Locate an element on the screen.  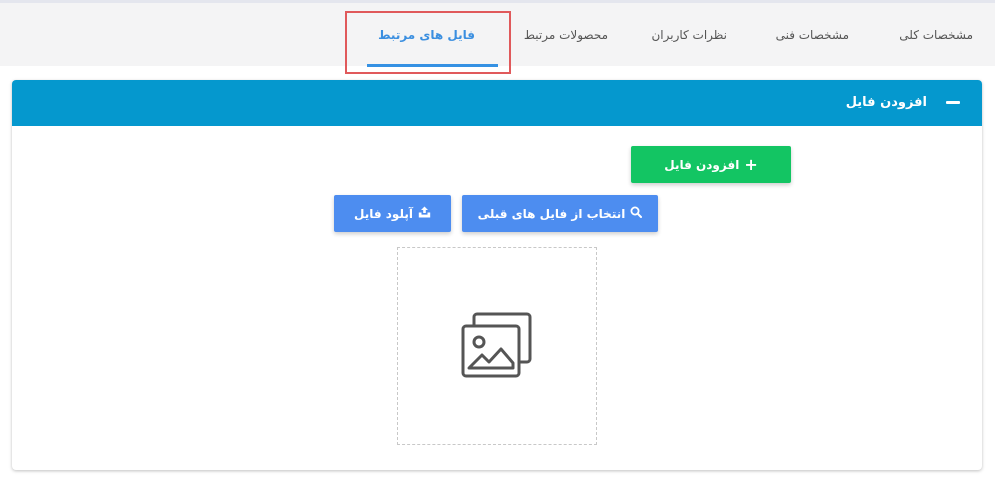
tab-user-reviews: نظرات کاربران is located at coordinates (689, 35).